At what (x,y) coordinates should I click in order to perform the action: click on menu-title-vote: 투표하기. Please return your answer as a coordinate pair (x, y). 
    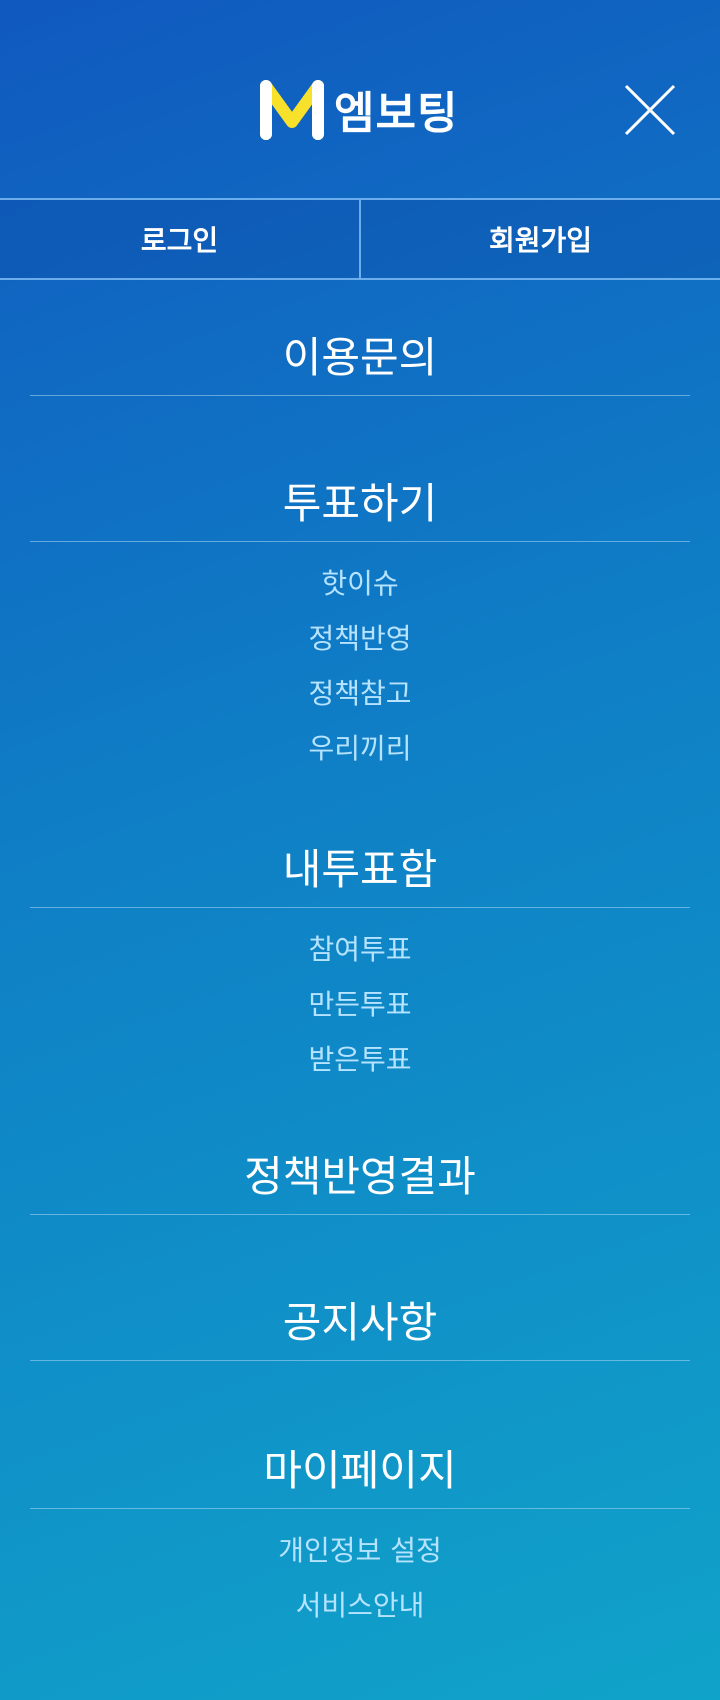
    Looking at the image, I should click on (360, 504).